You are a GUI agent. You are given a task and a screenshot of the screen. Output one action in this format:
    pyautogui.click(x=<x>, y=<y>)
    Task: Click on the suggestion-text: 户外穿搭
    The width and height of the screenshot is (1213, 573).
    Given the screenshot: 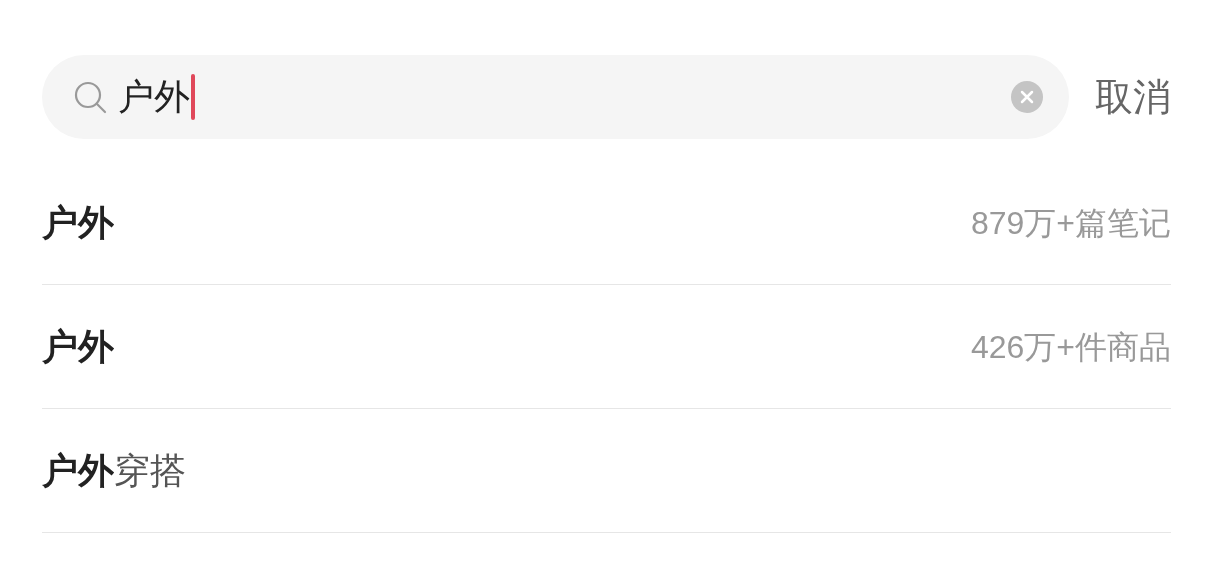 What is the action you would take?
    pyautogui.click(x=114, y=470)
    